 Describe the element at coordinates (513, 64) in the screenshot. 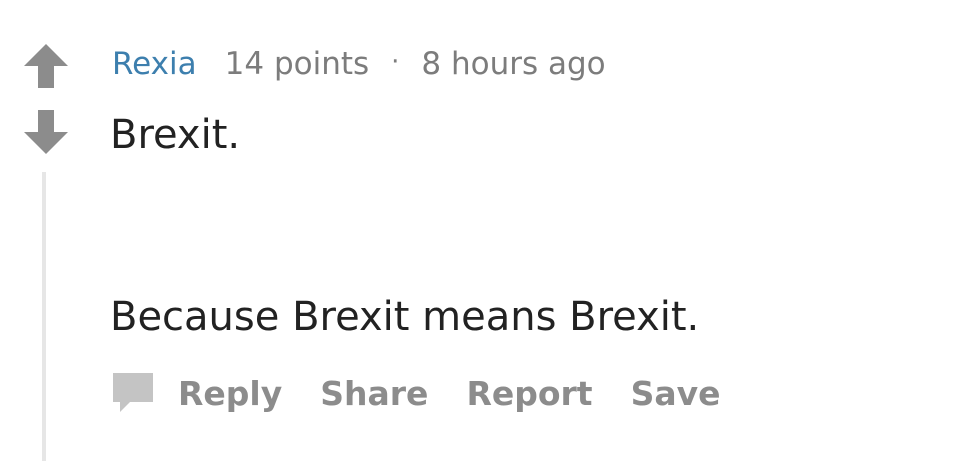

I see `comment-timestamp: 8 hours ago` at that location.